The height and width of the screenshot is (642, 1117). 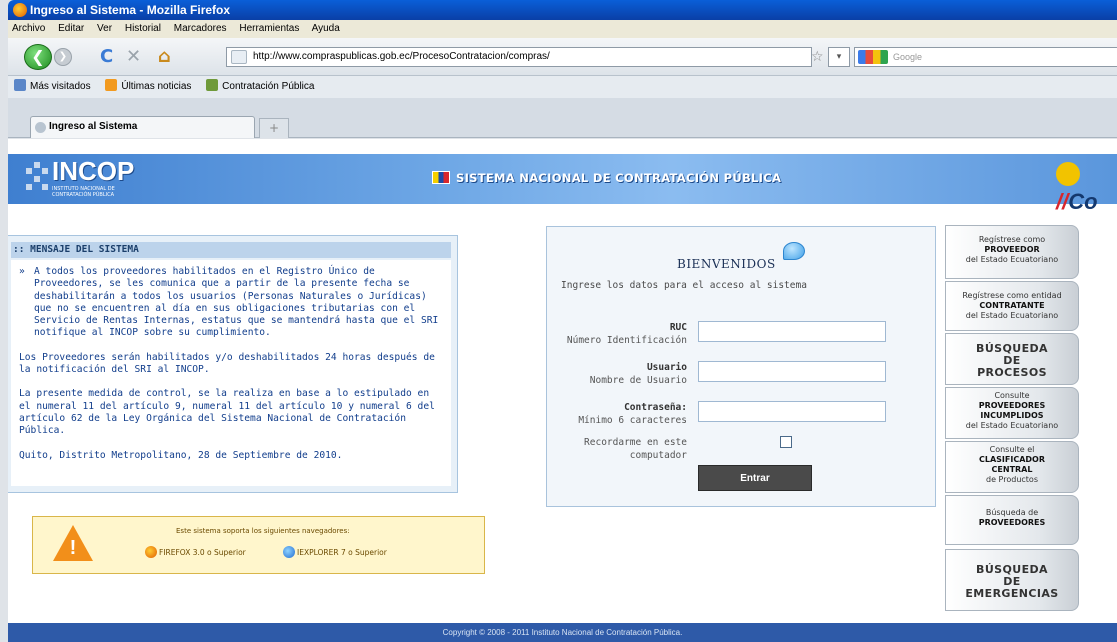 What do you see at coordinates (1012, 512) in the screenshot?
I see `btn-line: Búsqueda de` at bounding box center [1012, 512].